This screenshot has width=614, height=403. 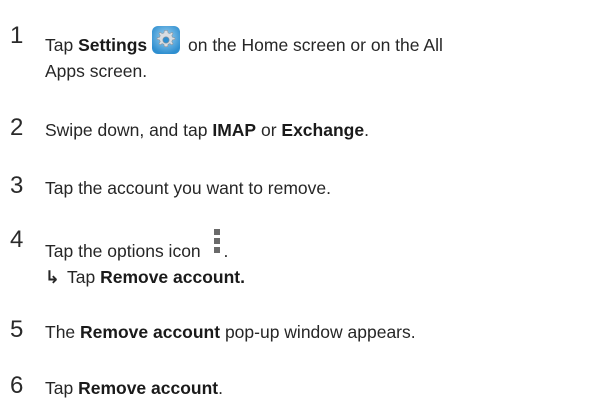 What do you see at coordinates (166, 40) in the screenshot?
I see `settings-gear-icon` at bounding box center [166, 40].